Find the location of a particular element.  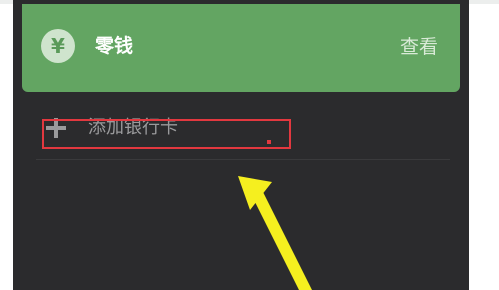

view-button: 查看 is located at coordinates (419, 47).